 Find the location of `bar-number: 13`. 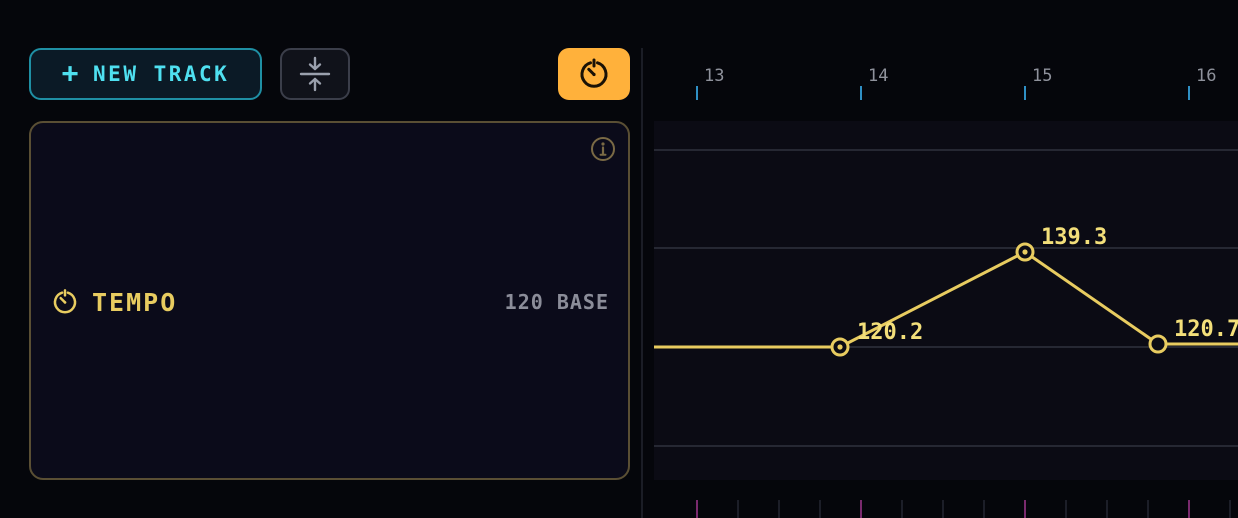

bar-number: 13 is located at coordinates (714, 76).